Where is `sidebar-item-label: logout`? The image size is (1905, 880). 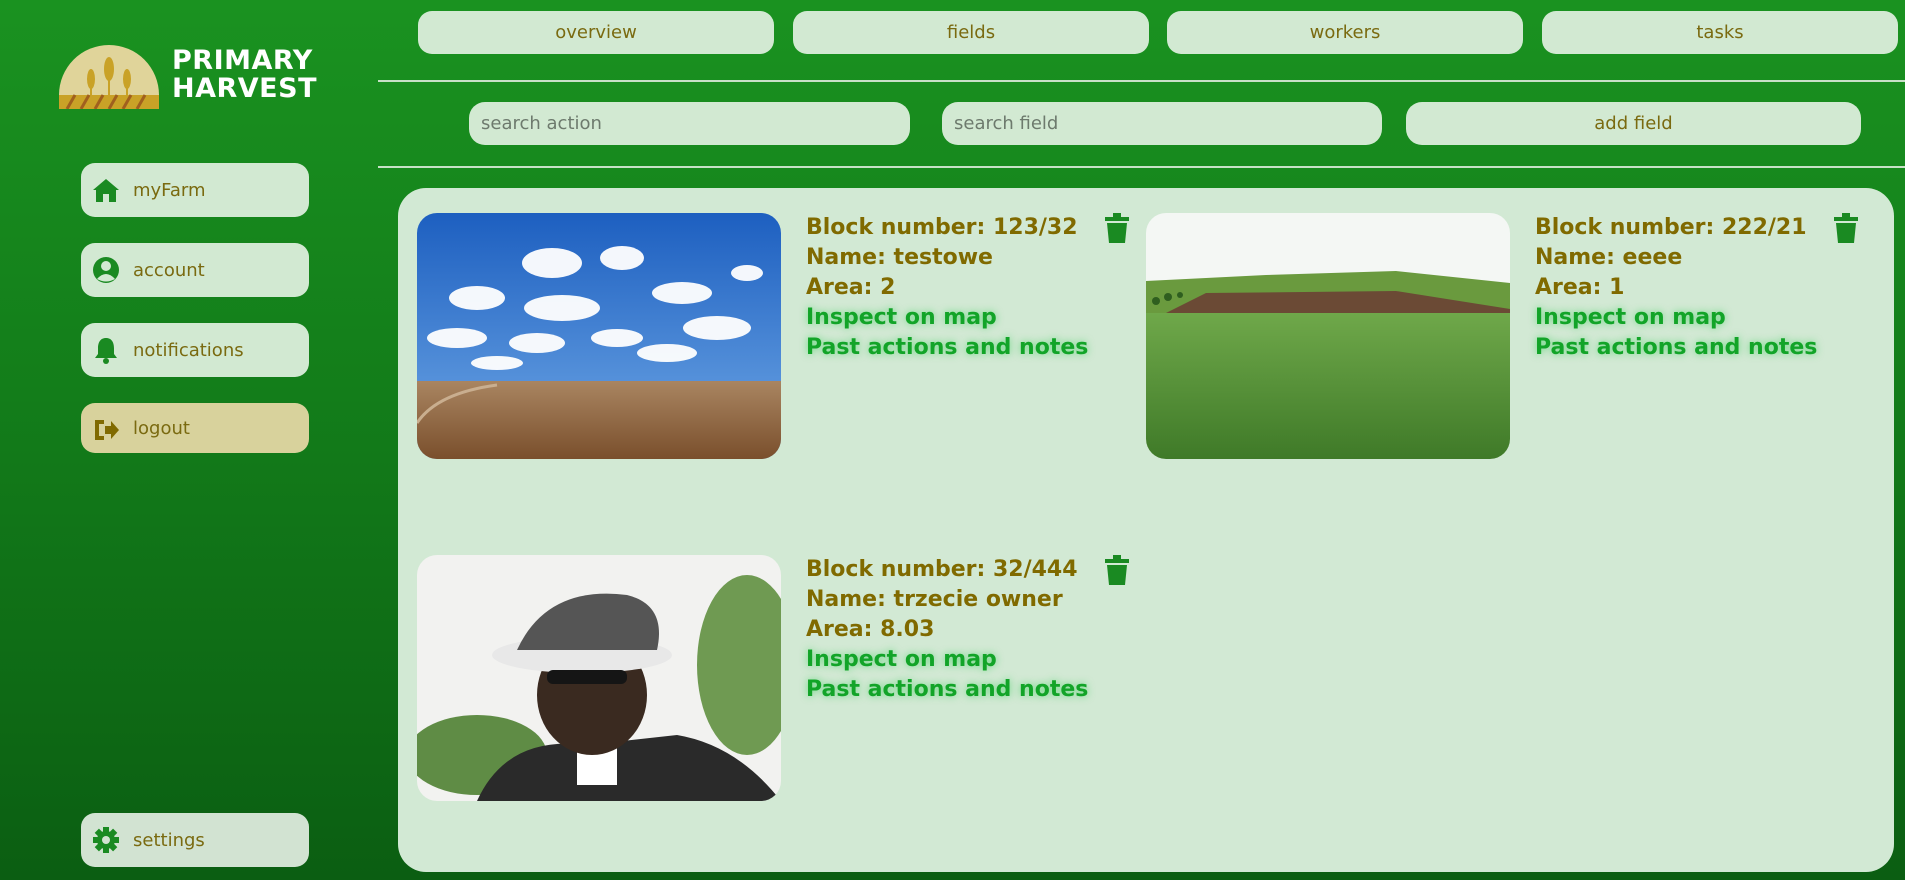 sidebar-item-label: logout is located at coordinates (161, 428).